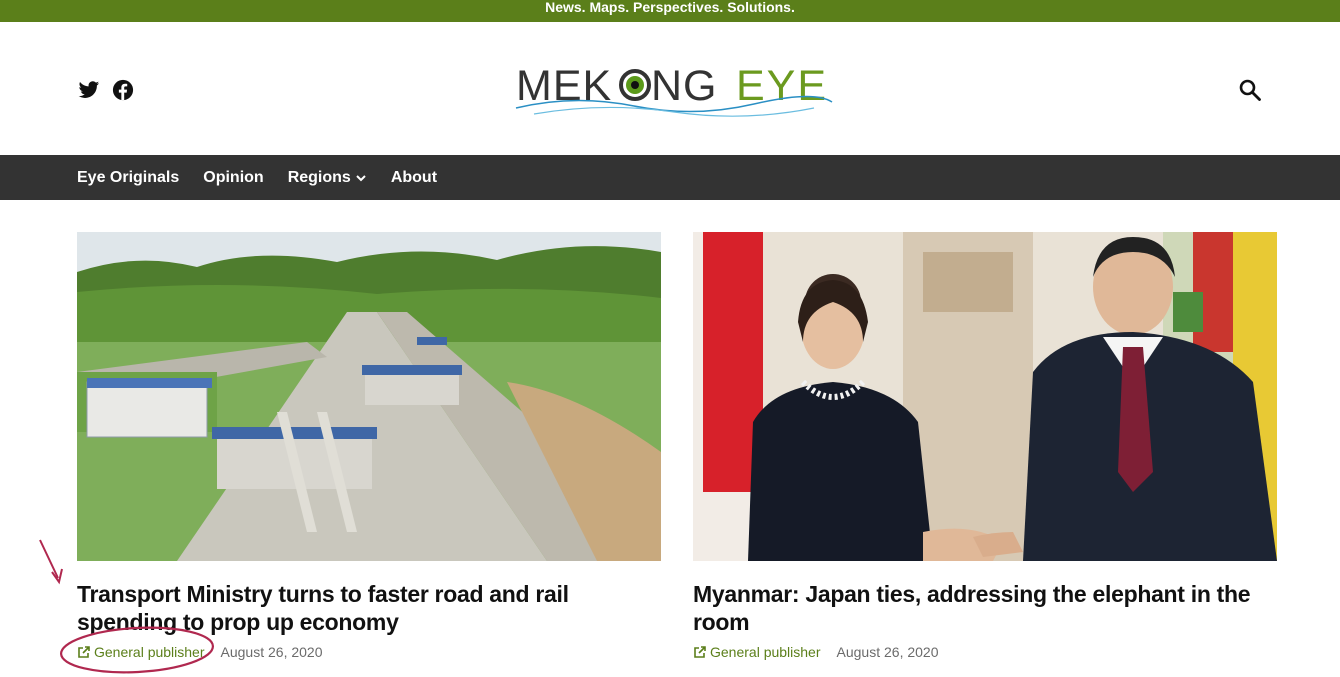  I want to click on tagline-bar: News. Maps. Perspectives. Solutions., so click(670, 11).